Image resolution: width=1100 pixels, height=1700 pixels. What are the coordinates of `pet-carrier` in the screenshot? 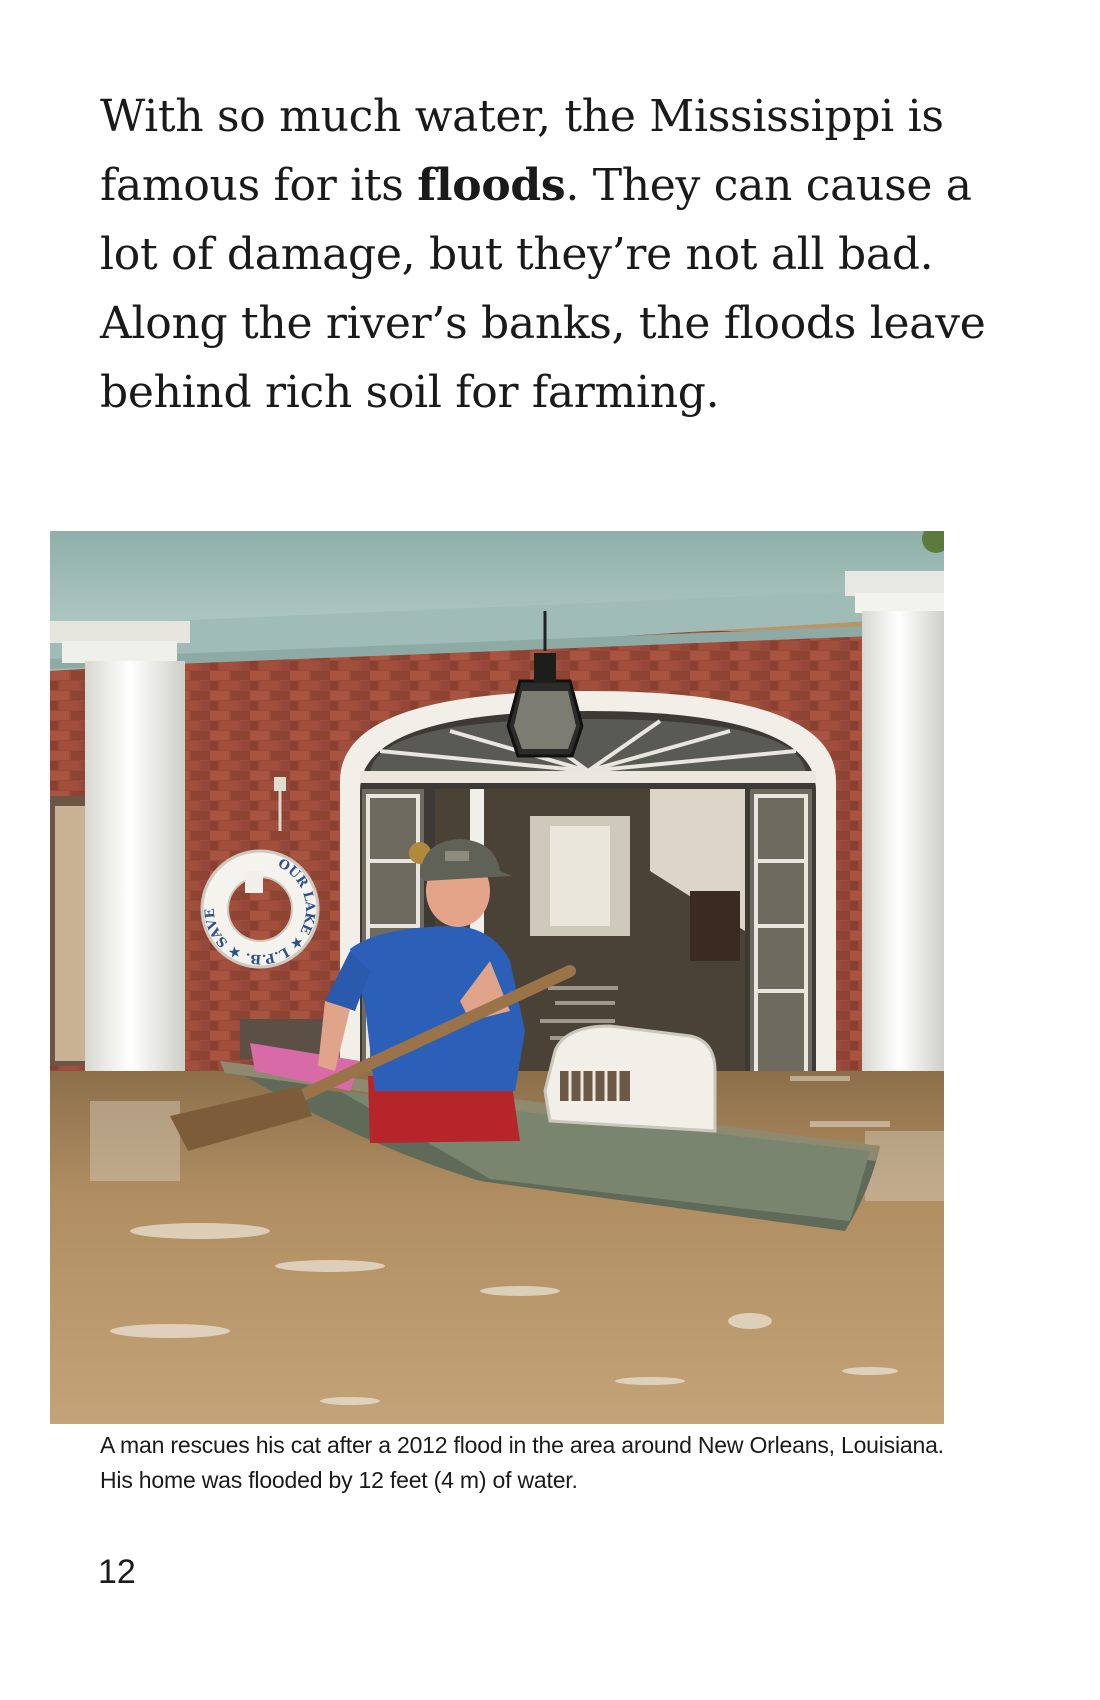 It's located at (630, 1078).